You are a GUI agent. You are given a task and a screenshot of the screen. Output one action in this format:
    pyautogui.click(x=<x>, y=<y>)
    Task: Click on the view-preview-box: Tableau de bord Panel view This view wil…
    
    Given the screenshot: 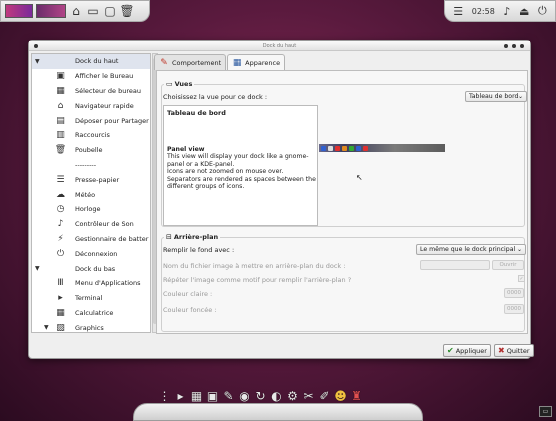 What is the action you would take?
    pyautogui.click(x=240, y=165)
    